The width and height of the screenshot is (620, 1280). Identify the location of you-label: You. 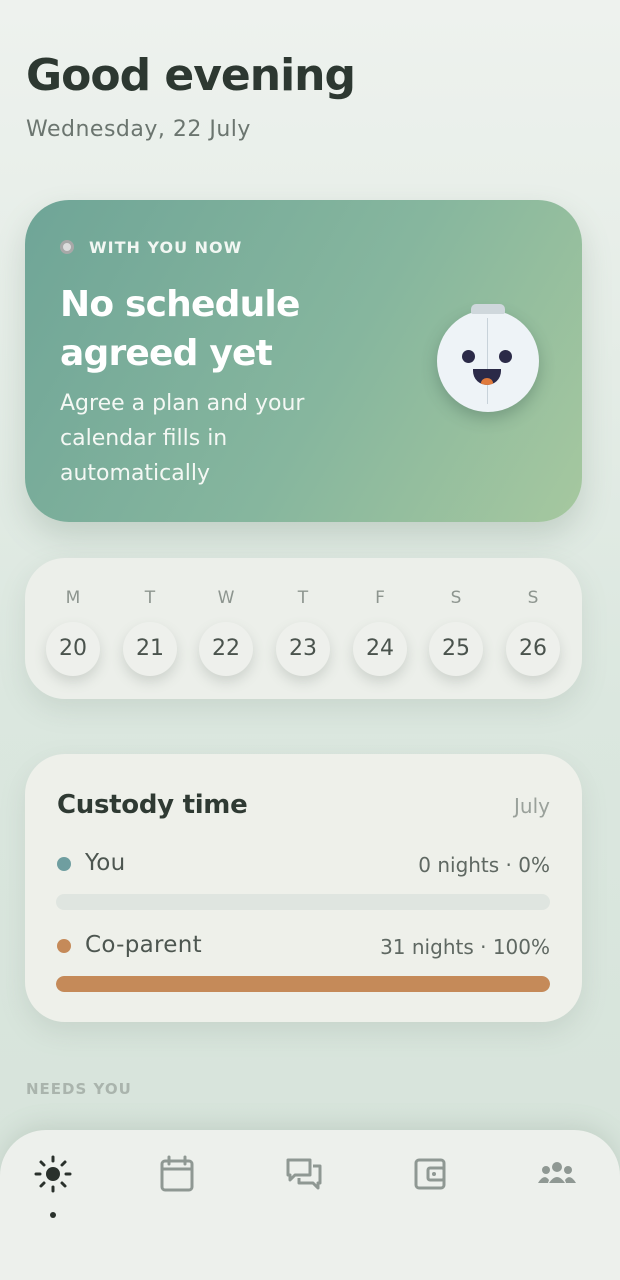
(105, 863).